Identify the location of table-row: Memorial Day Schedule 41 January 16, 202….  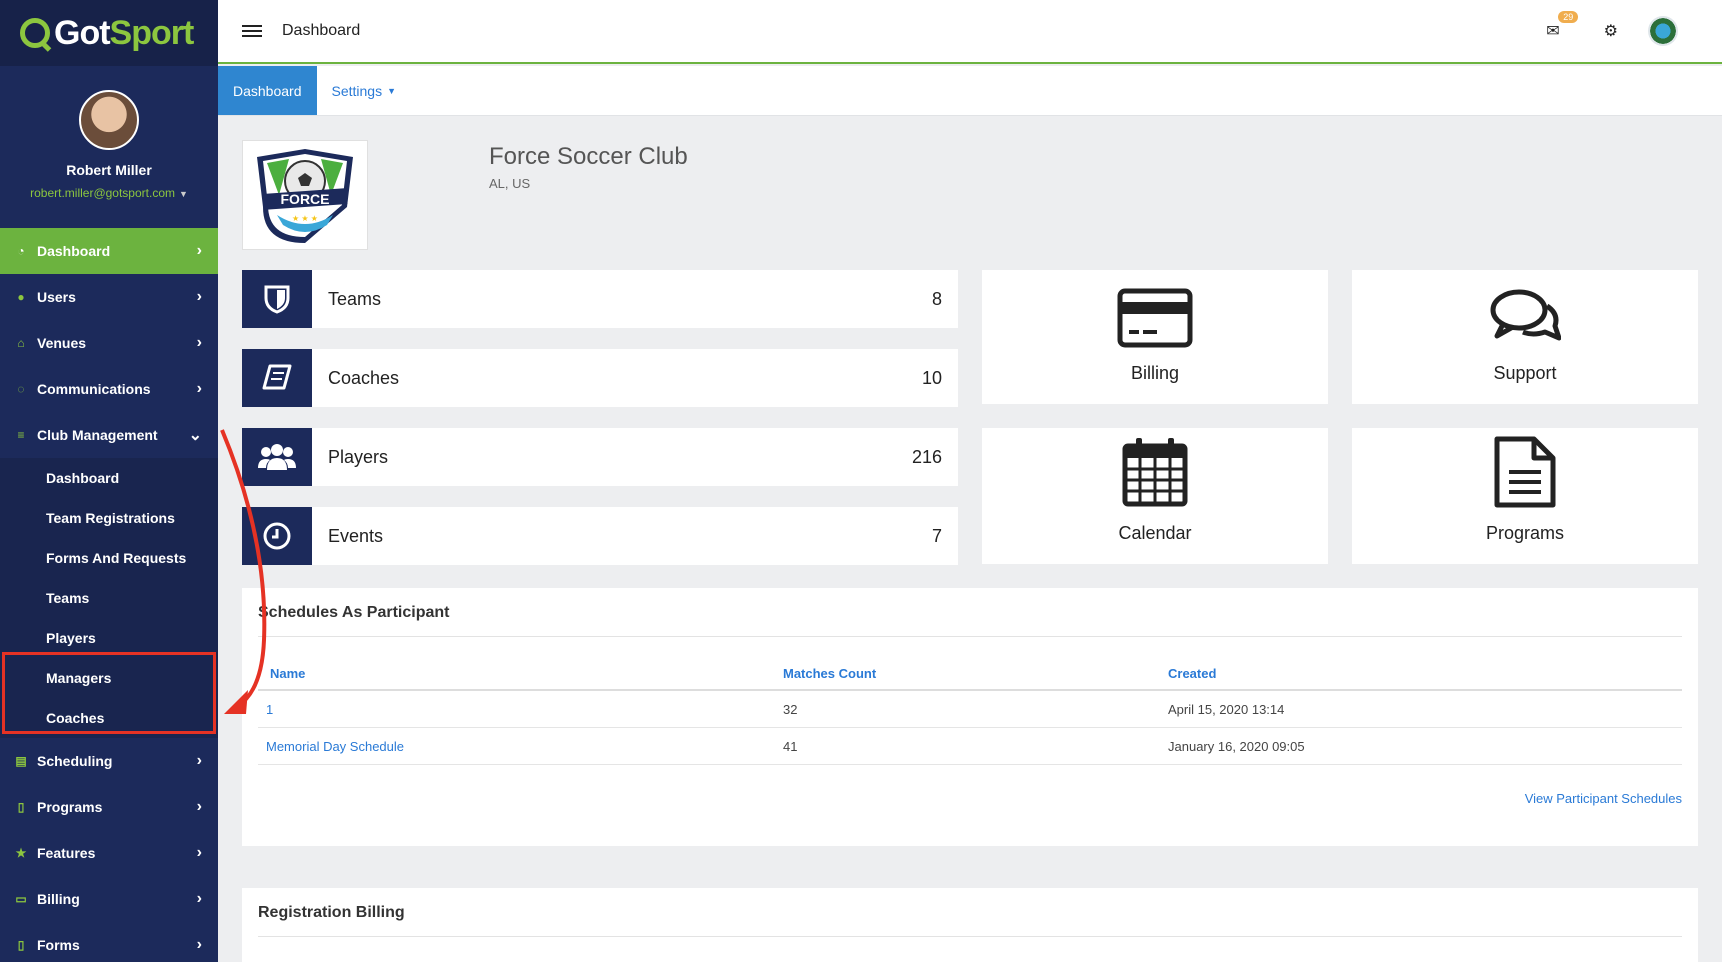
(970, 746).